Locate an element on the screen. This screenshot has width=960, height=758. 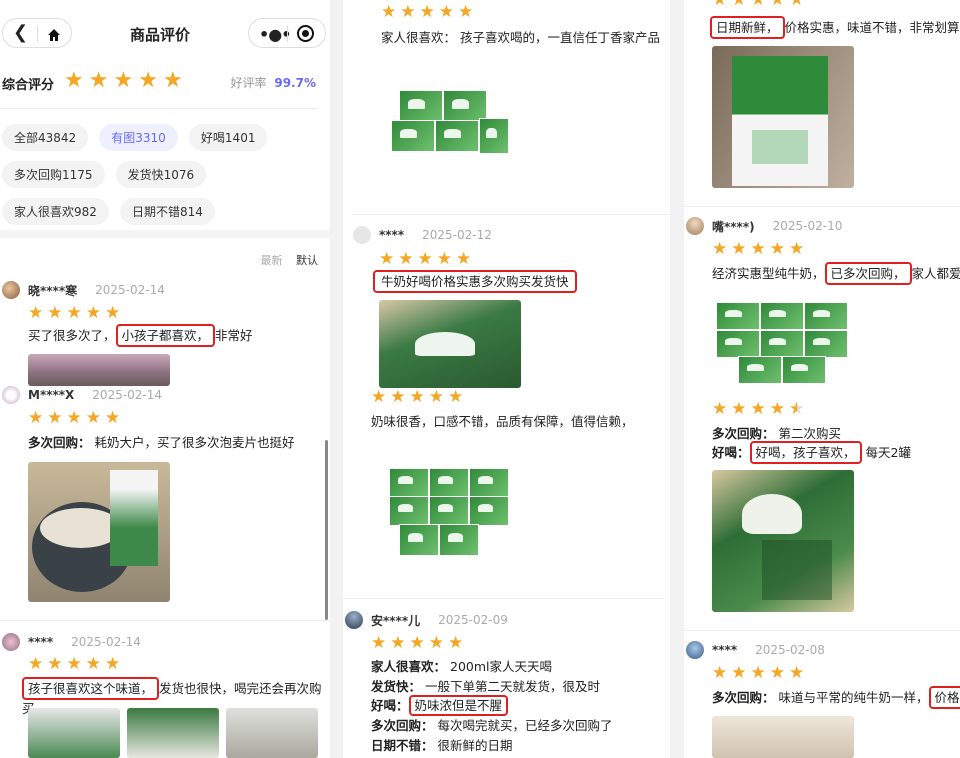
tag-repurchase: 多次回购1175 is located at coordinates (53, 174).